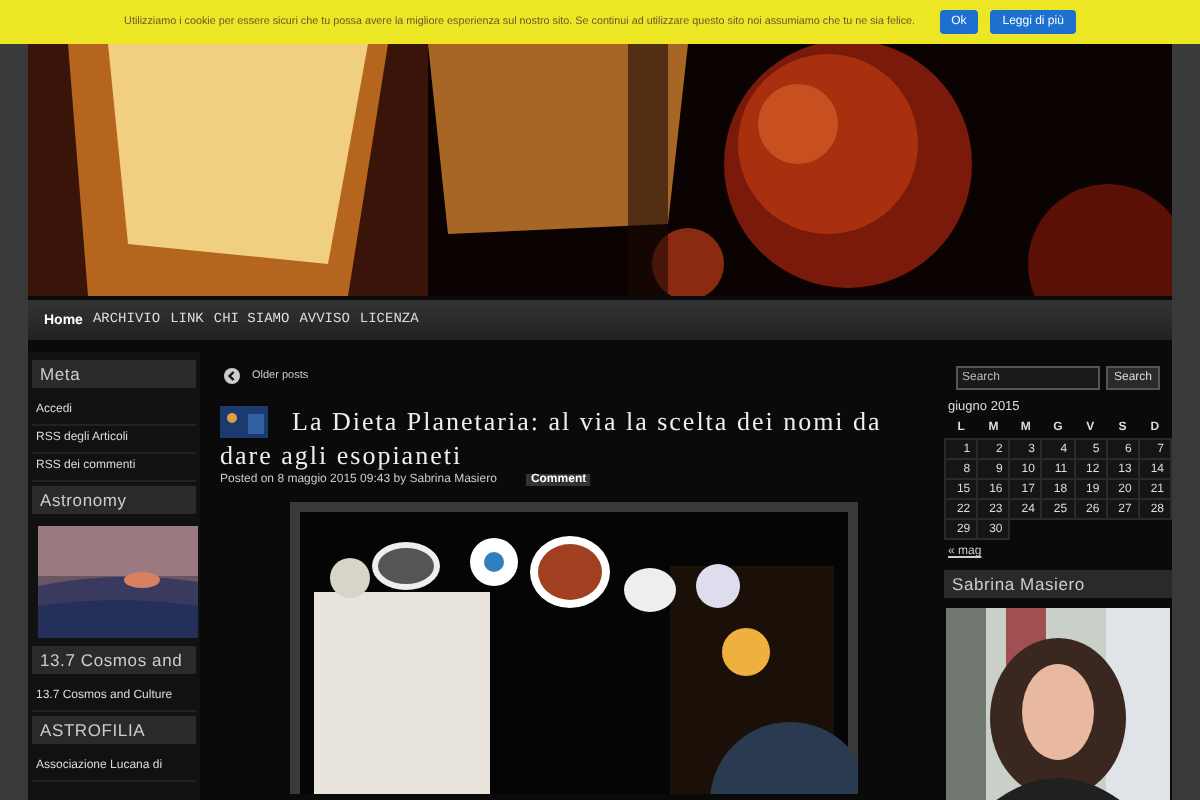  What do you see at coordinates (580, 438) in the screenshot?
I see `post-title: La Dieta Planetaria: al via la scelta dei nomi da dare agli esopianeti` at bounding box center [580, 438].